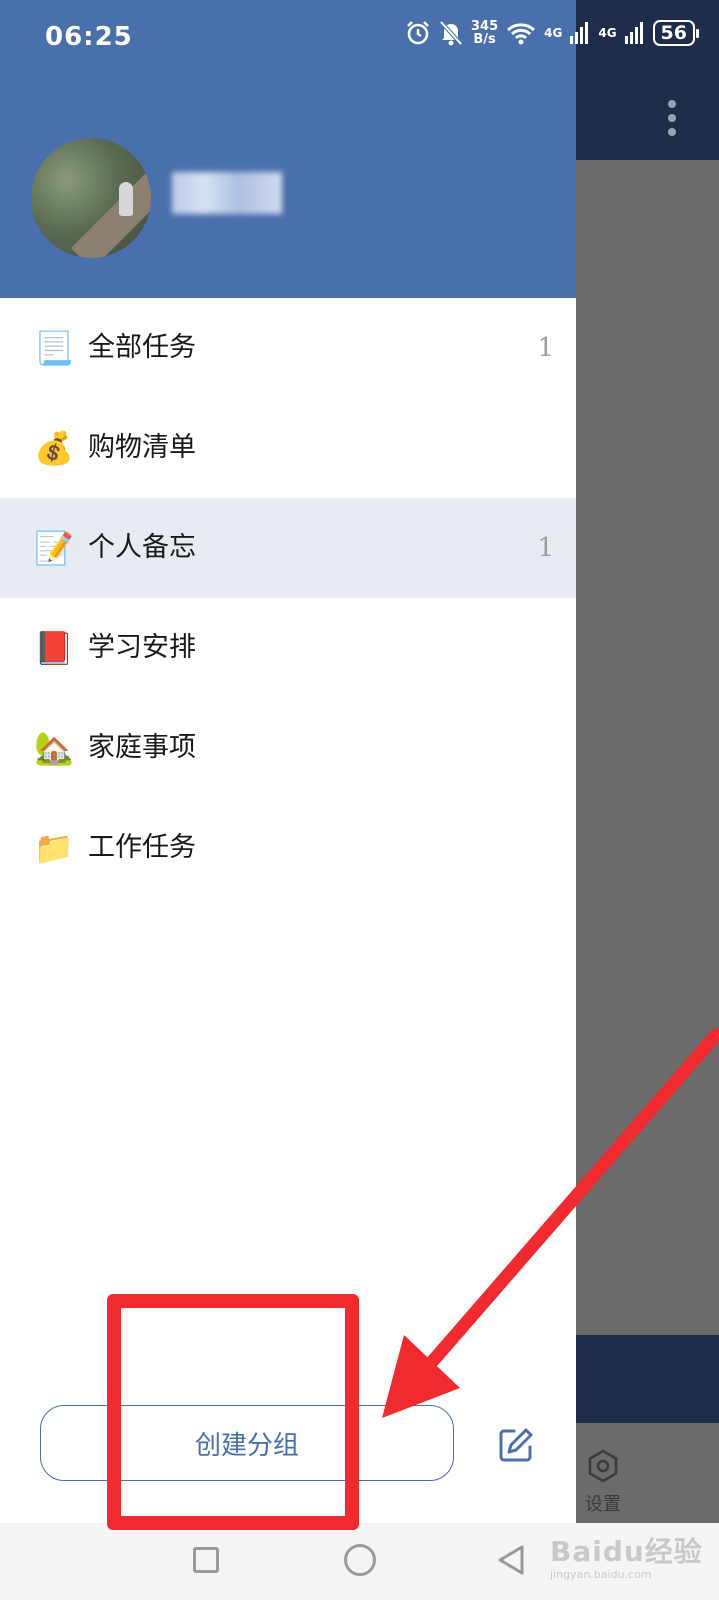 The height and width of the screenshot is (1600, 719). Describe the element at coordinates (521, 34) in the screenshot. I see `wifi-icon` at that location.